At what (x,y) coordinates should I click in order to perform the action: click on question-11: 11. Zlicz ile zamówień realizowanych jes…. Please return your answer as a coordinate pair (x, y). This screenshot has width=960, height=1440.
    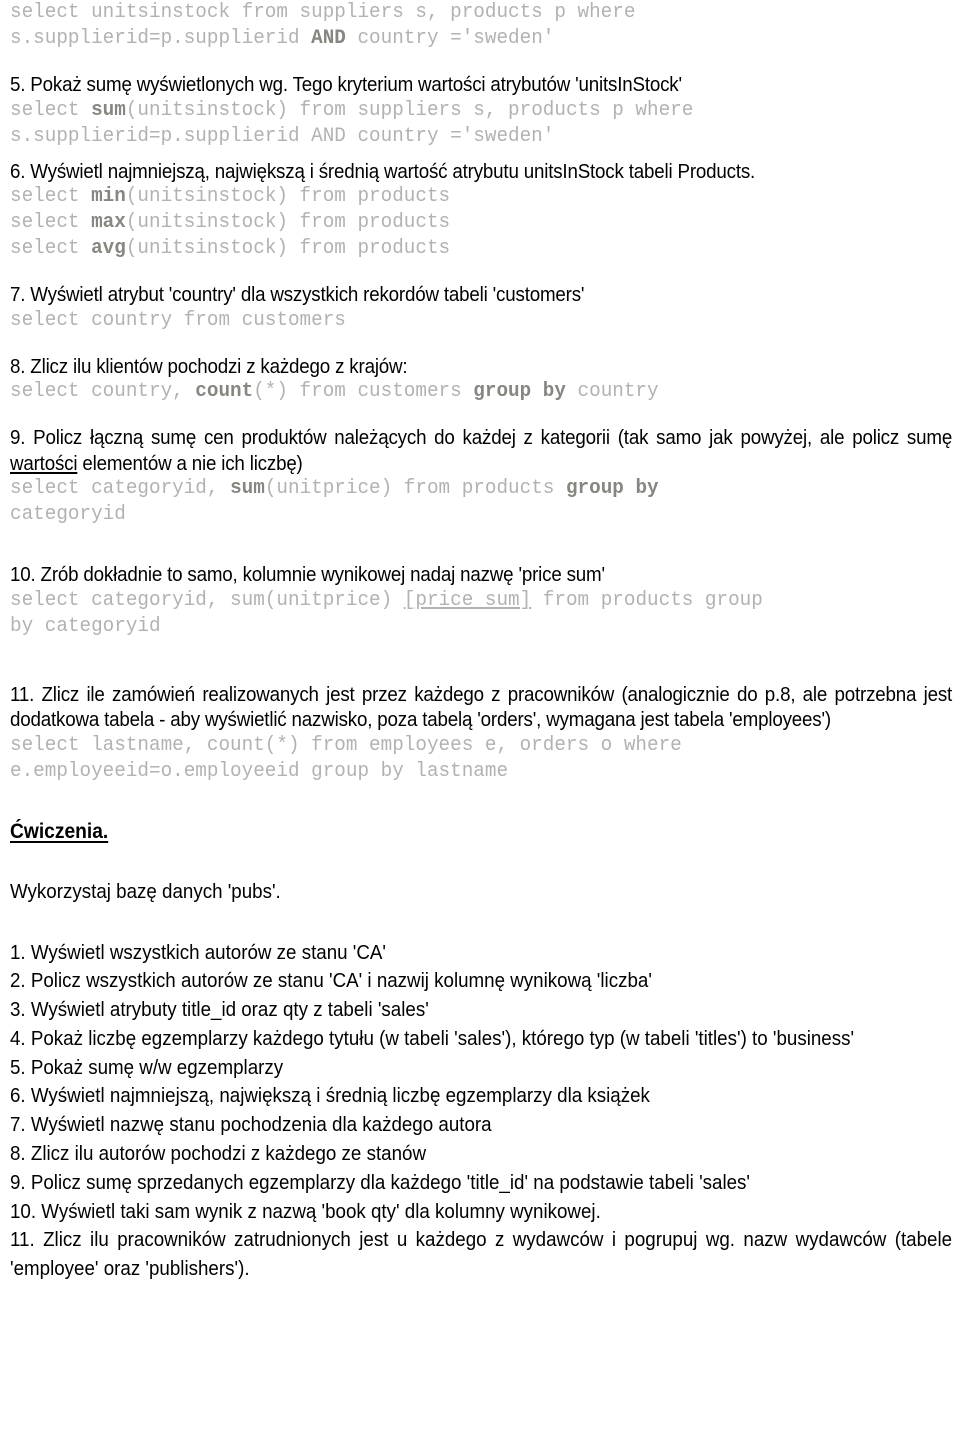
    Looking at the image, I should click on (481, 707).